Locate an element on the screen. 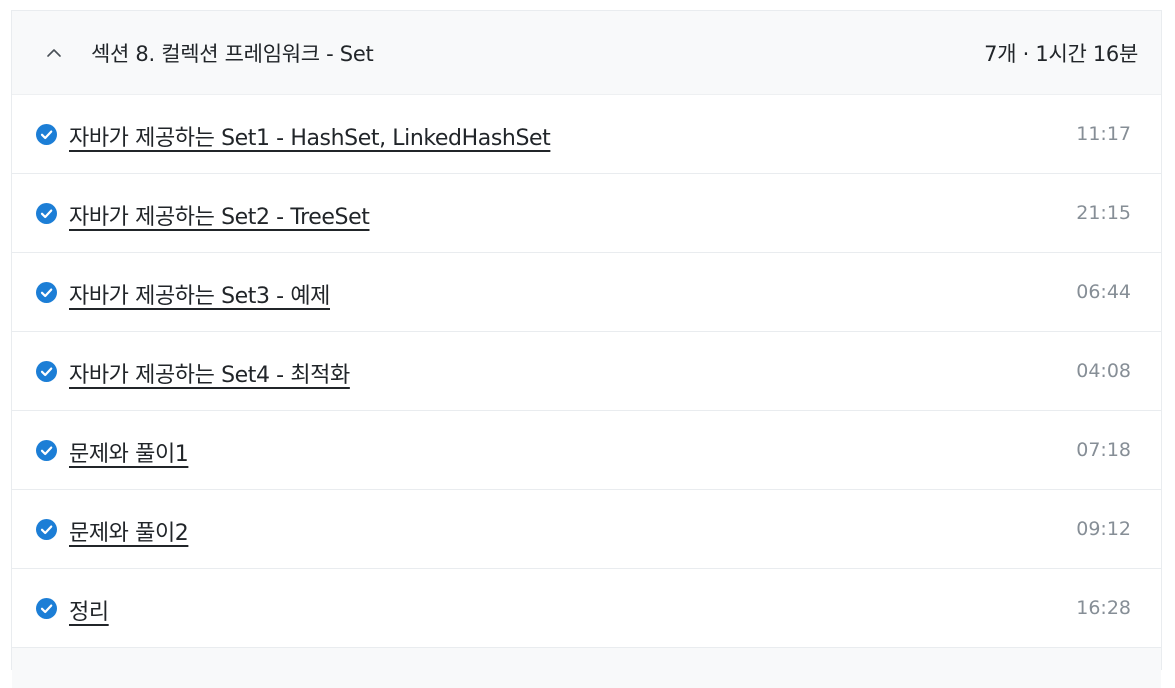 Image resolution: width=1175 pixels, height=688 pixels. lesson-duration: 21:15 is located at coordinates (1103, 213).